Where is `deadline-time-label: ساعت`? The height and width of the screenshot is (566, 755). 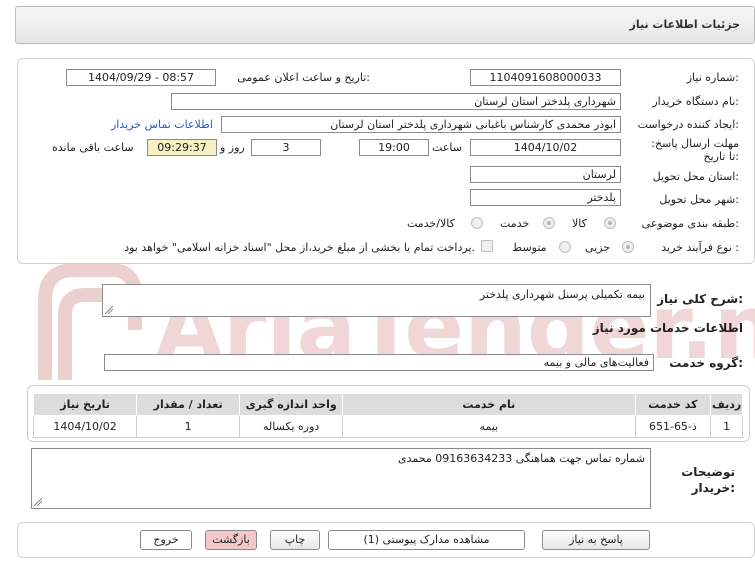 deadline-time-label: ساعت is located at coordinates (447, 147).